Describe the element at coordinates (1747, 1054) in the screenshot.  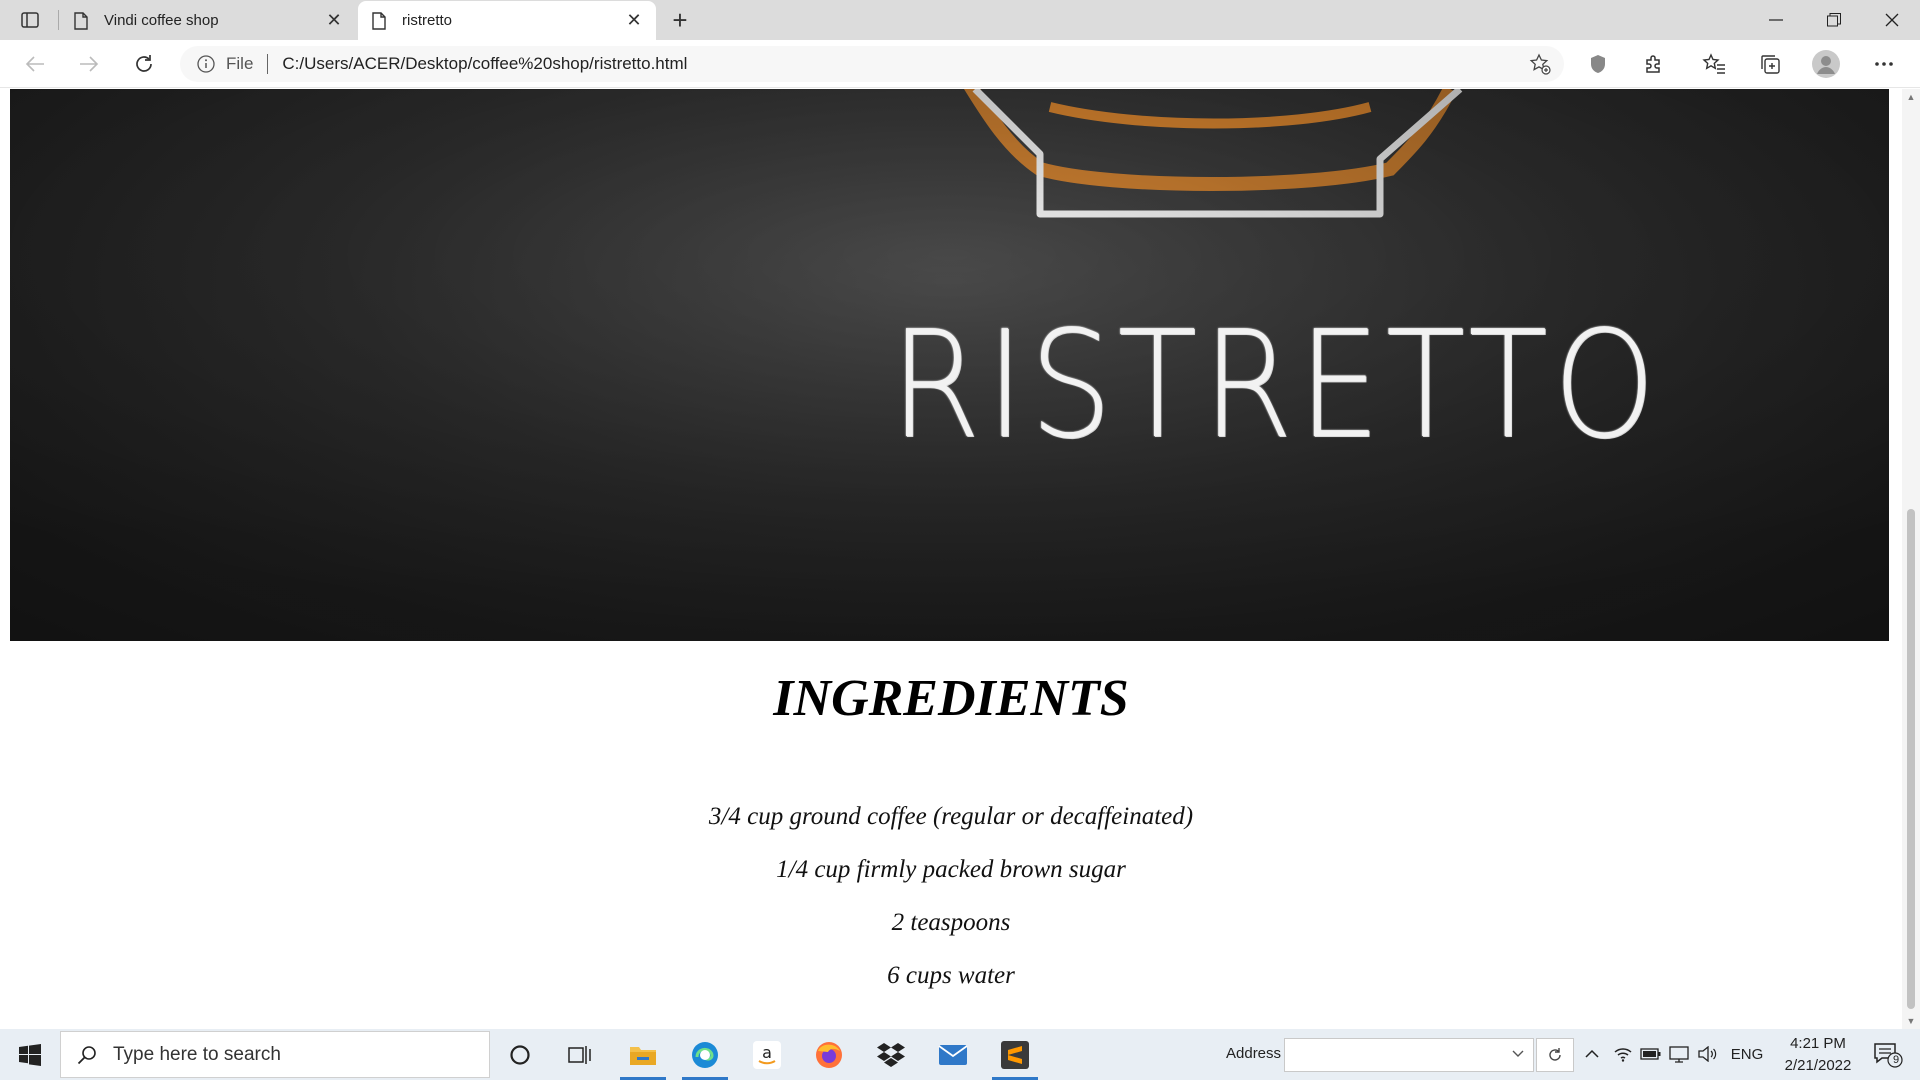
I see `language-indicator: ENG` at that location.